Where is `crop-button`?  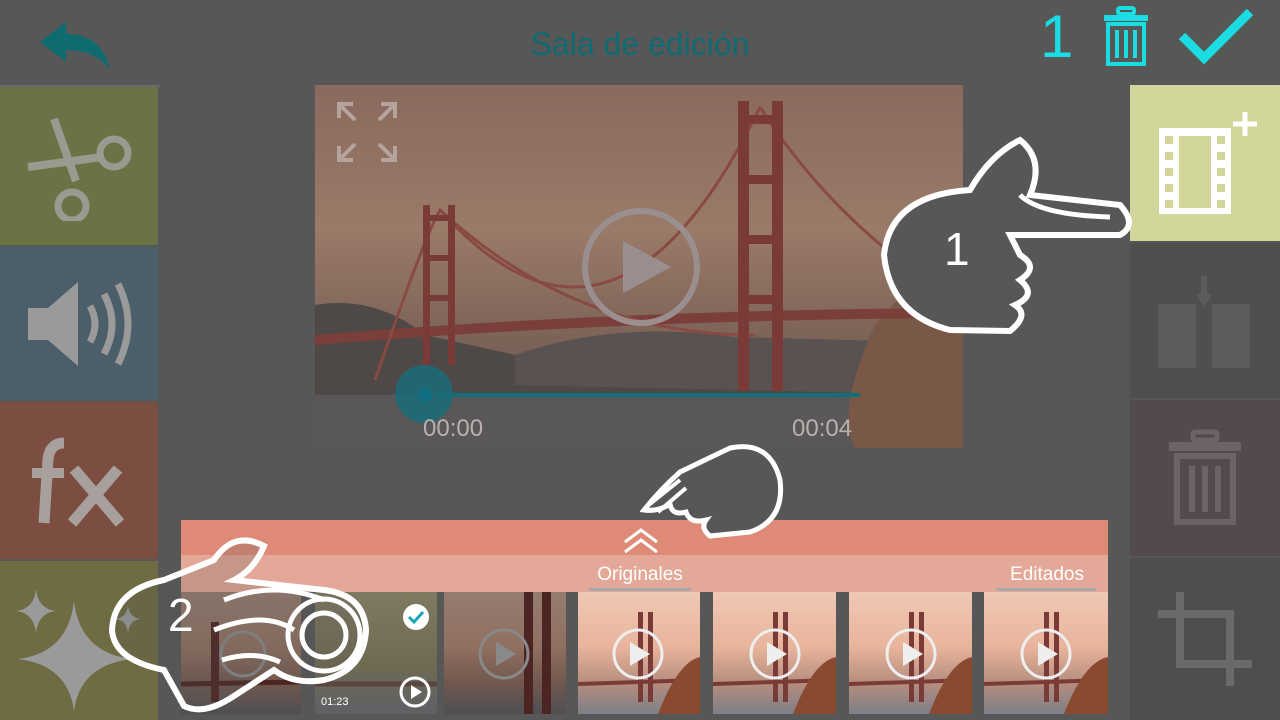
crop-button is located at coordinates (1205, 639).